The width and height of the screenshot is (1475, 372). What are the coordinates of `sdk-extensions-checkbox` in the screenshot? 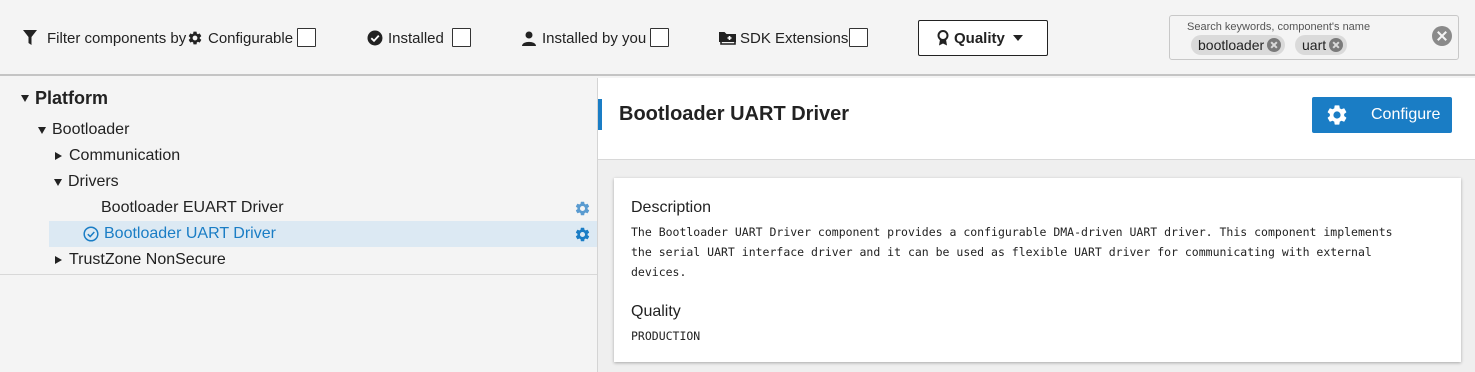 It's located at (858, 37).